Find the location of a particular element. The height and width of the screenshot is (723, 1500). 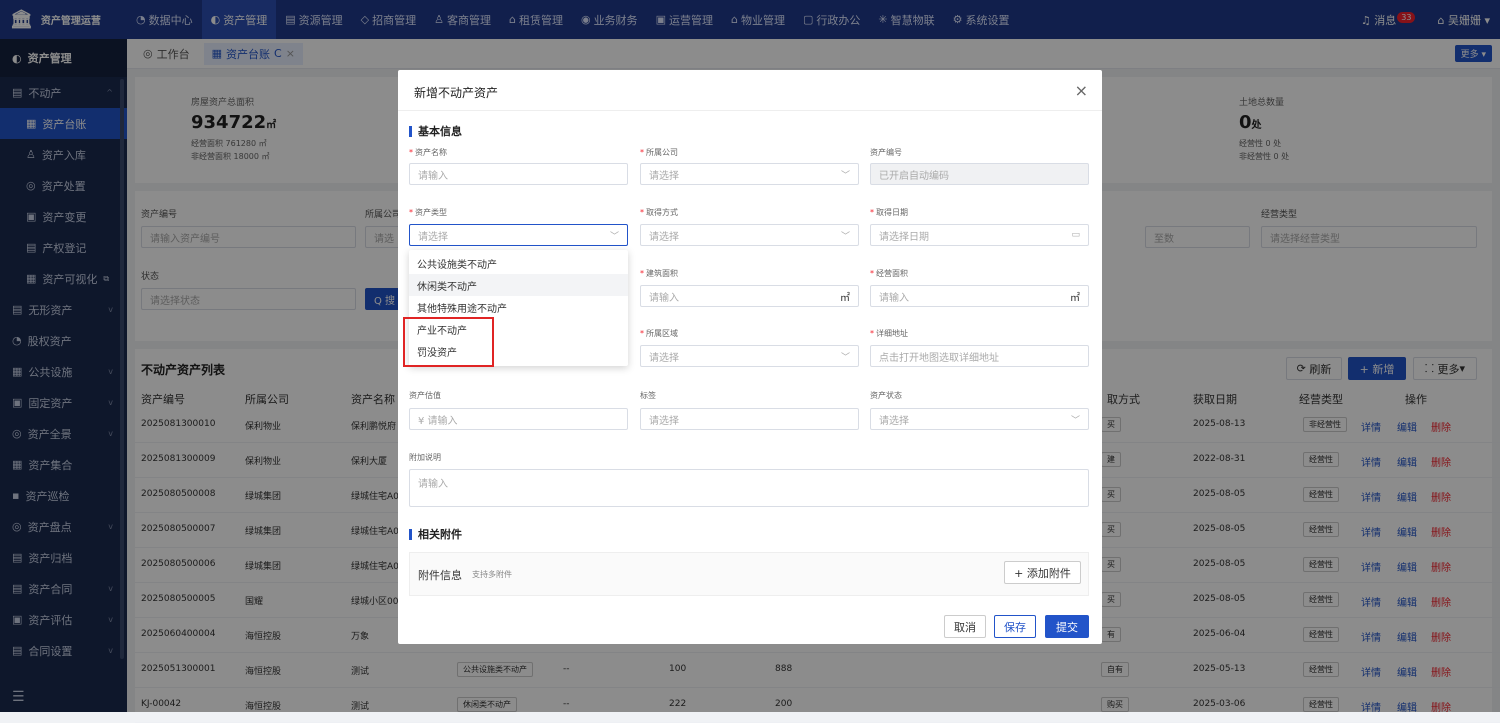

asset-code-input: 已开启自动编码 is located at coordinates (979, 174).